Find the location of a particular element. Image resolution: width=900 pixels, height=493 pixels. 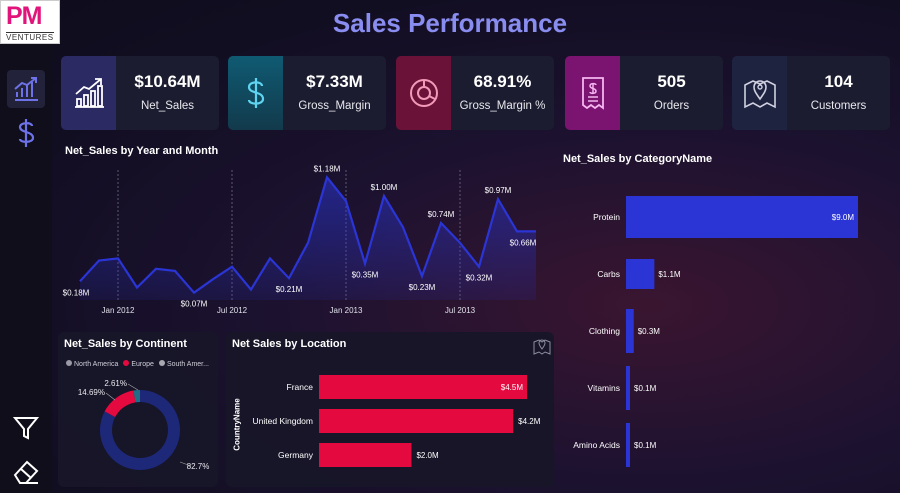

area-data-label: $1.00M is located at coordinates (384, 187).